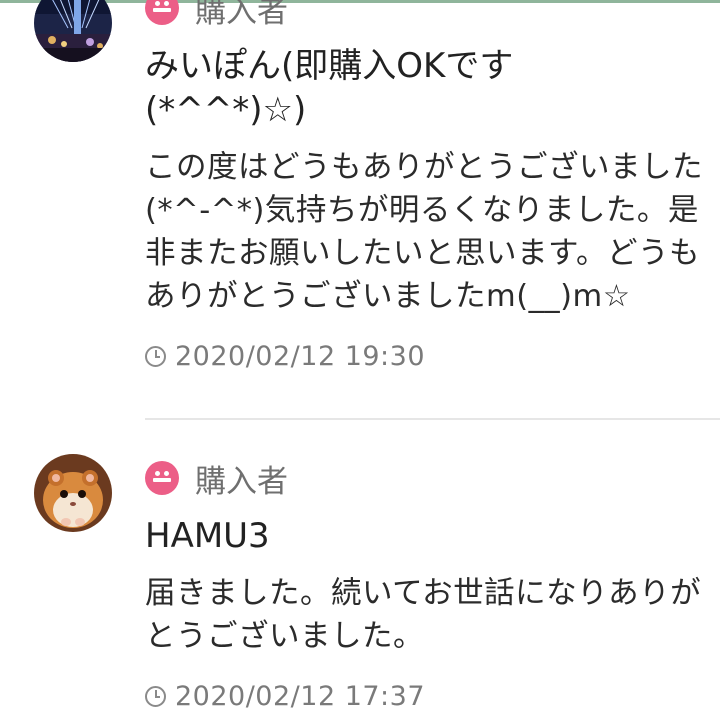  I want to click on avatar-night-city-image, so click(73, 31).